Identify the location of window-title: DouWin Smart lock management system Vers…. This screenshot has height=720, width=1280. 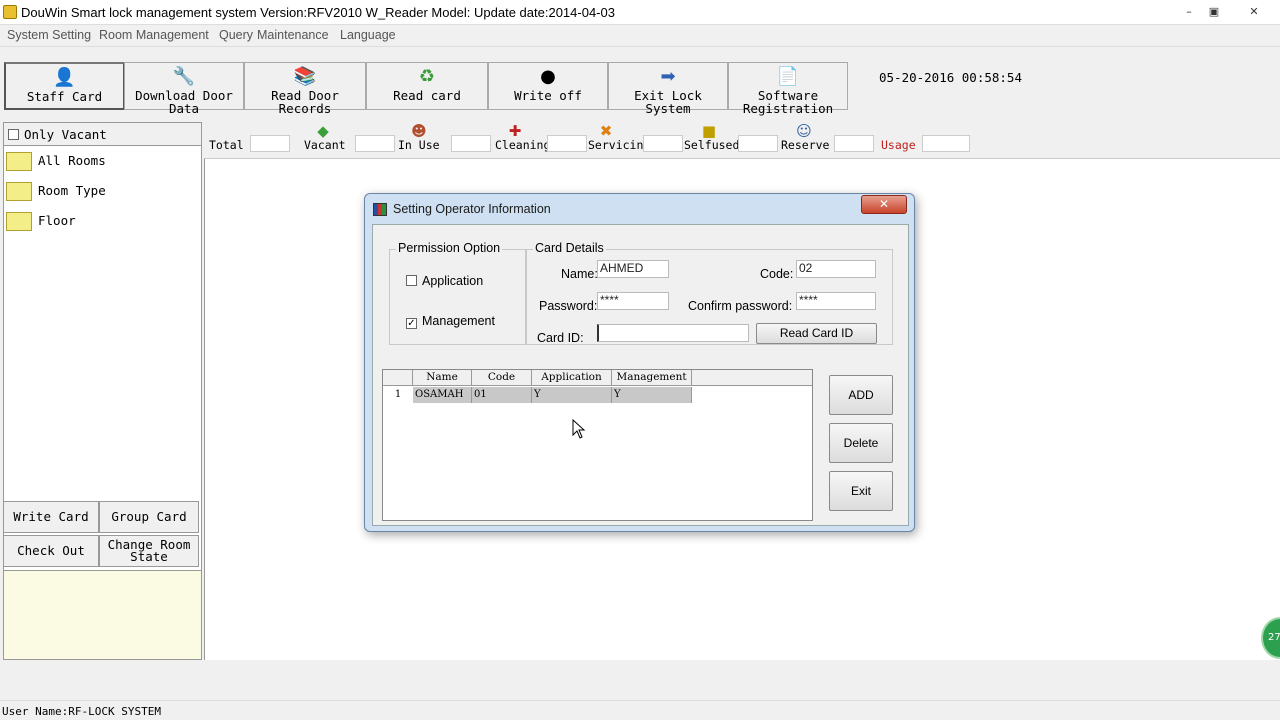
(318, 12).